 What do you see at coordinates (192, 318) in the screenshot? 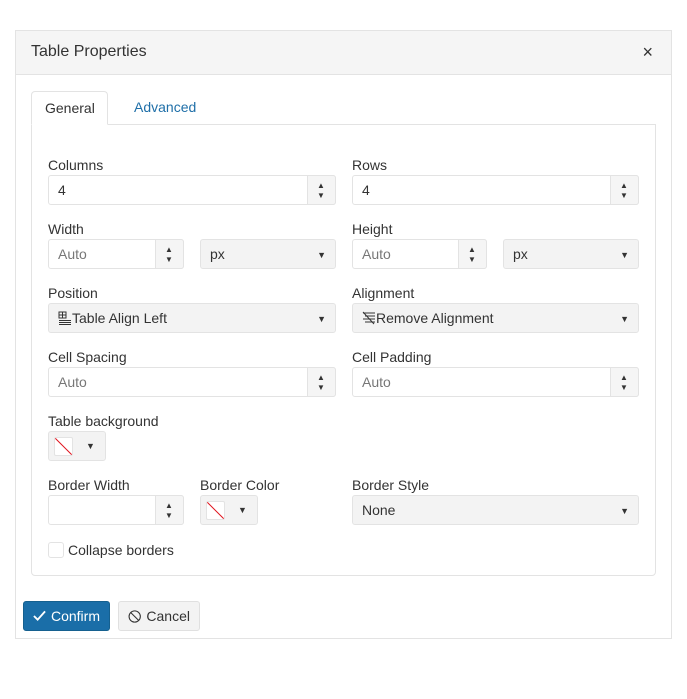
I see `position-select: Table Align Left ▼` at bounding box center [192, 318].